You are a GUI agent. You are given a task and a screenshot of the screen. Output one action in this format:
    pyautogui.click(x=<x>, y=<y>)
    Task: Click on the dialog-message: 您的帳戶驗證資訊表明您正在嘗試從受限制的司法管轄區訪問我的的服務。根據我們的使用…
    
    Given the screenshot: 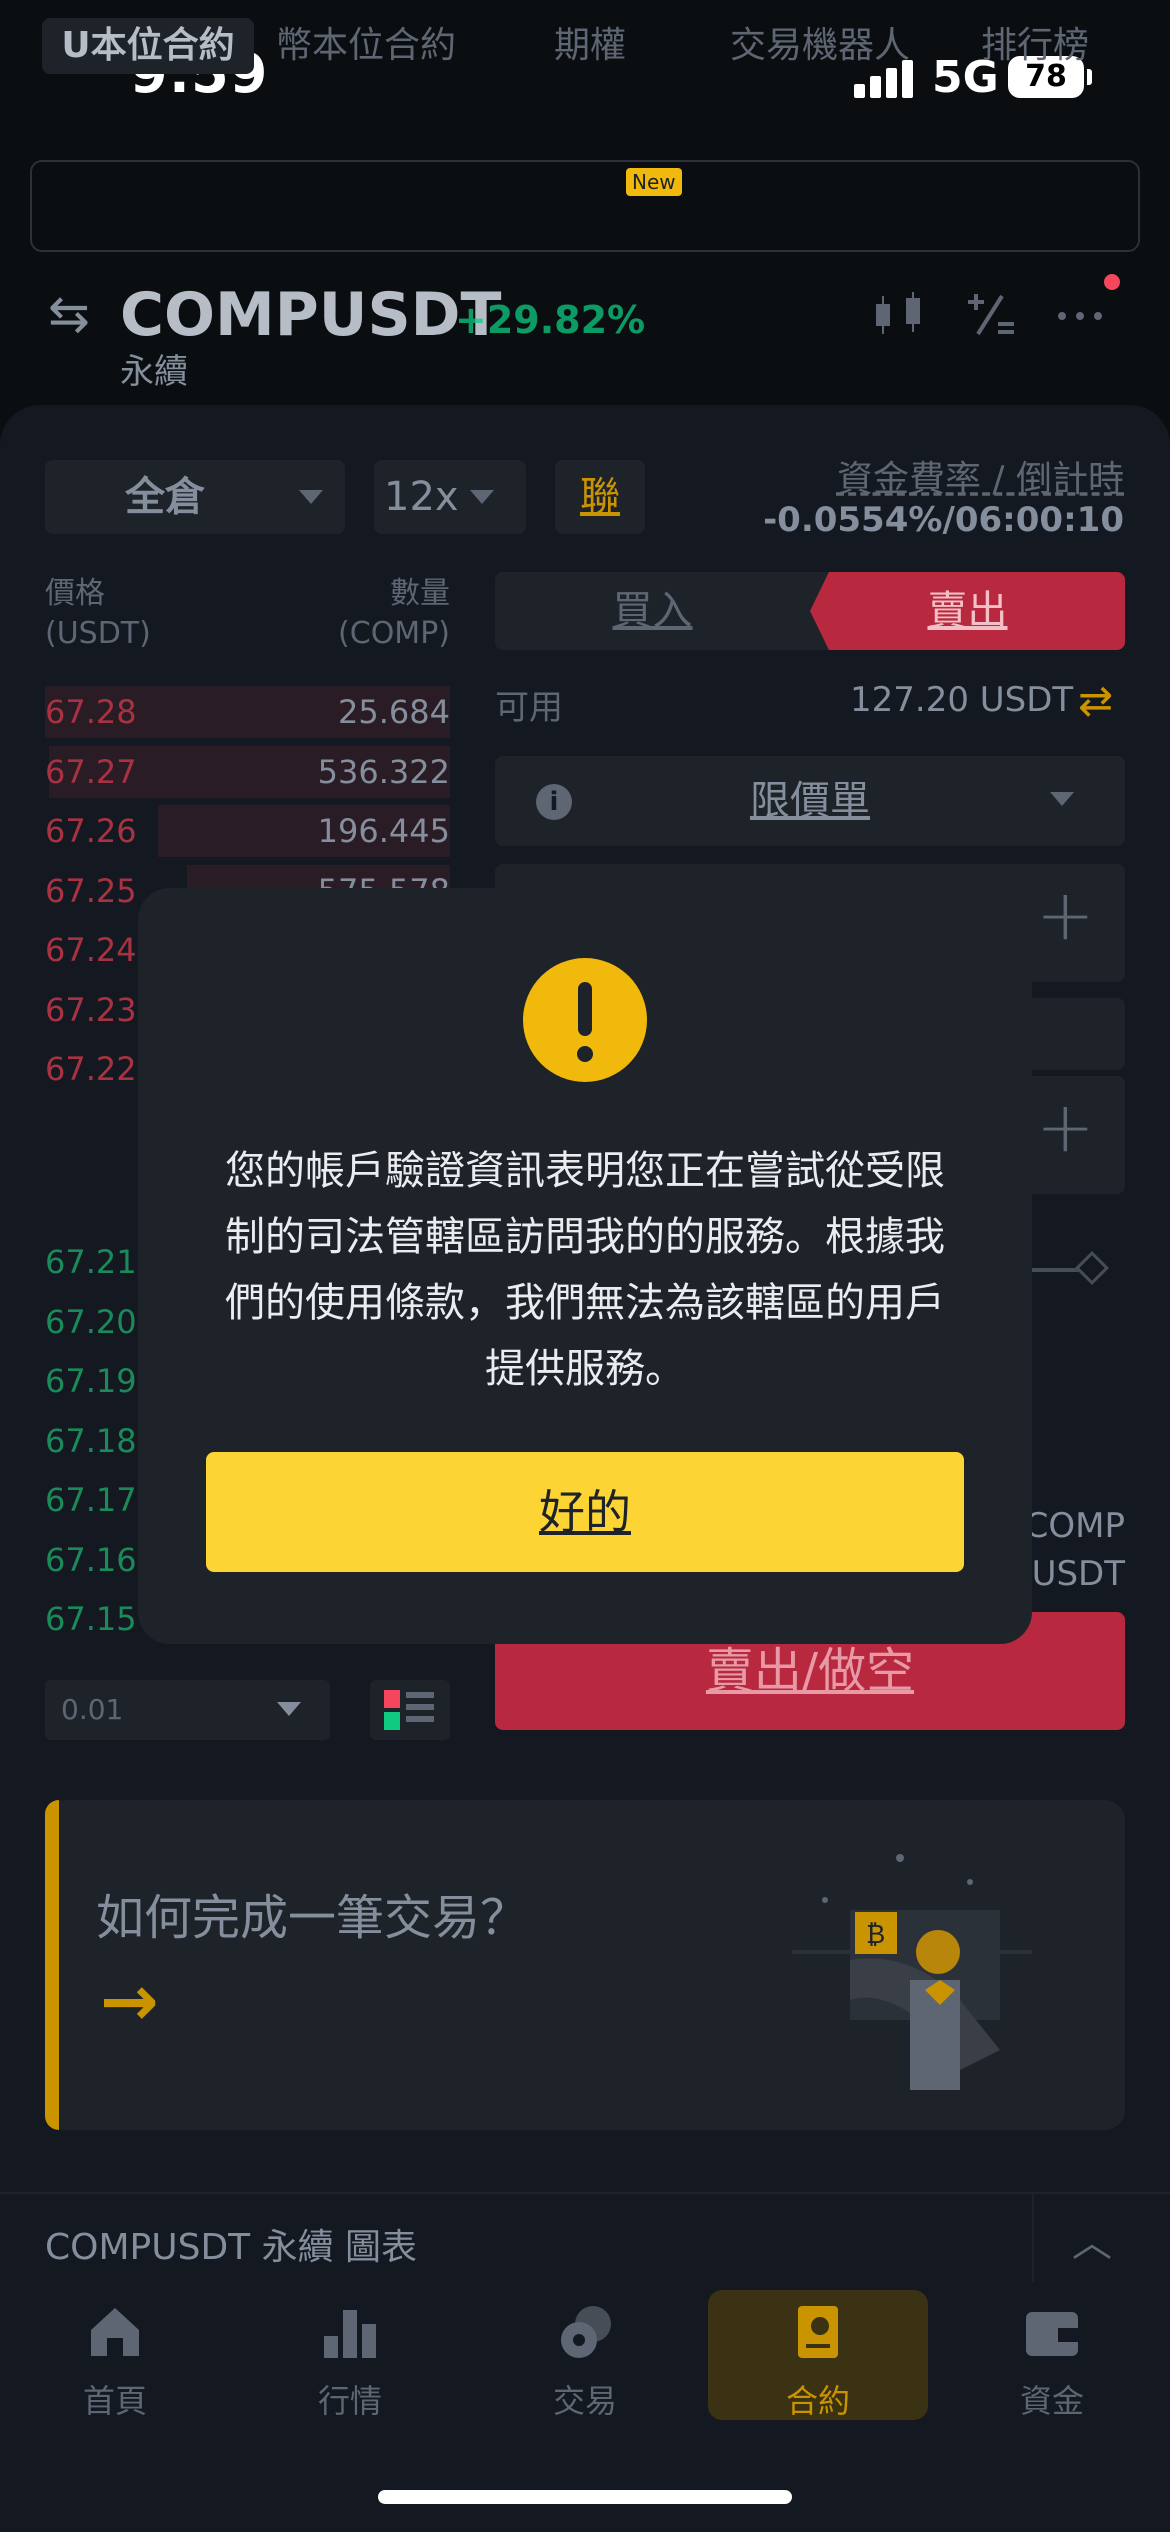 What is the action you would take?
    pyautogui.click(x=585, y=1270)
    